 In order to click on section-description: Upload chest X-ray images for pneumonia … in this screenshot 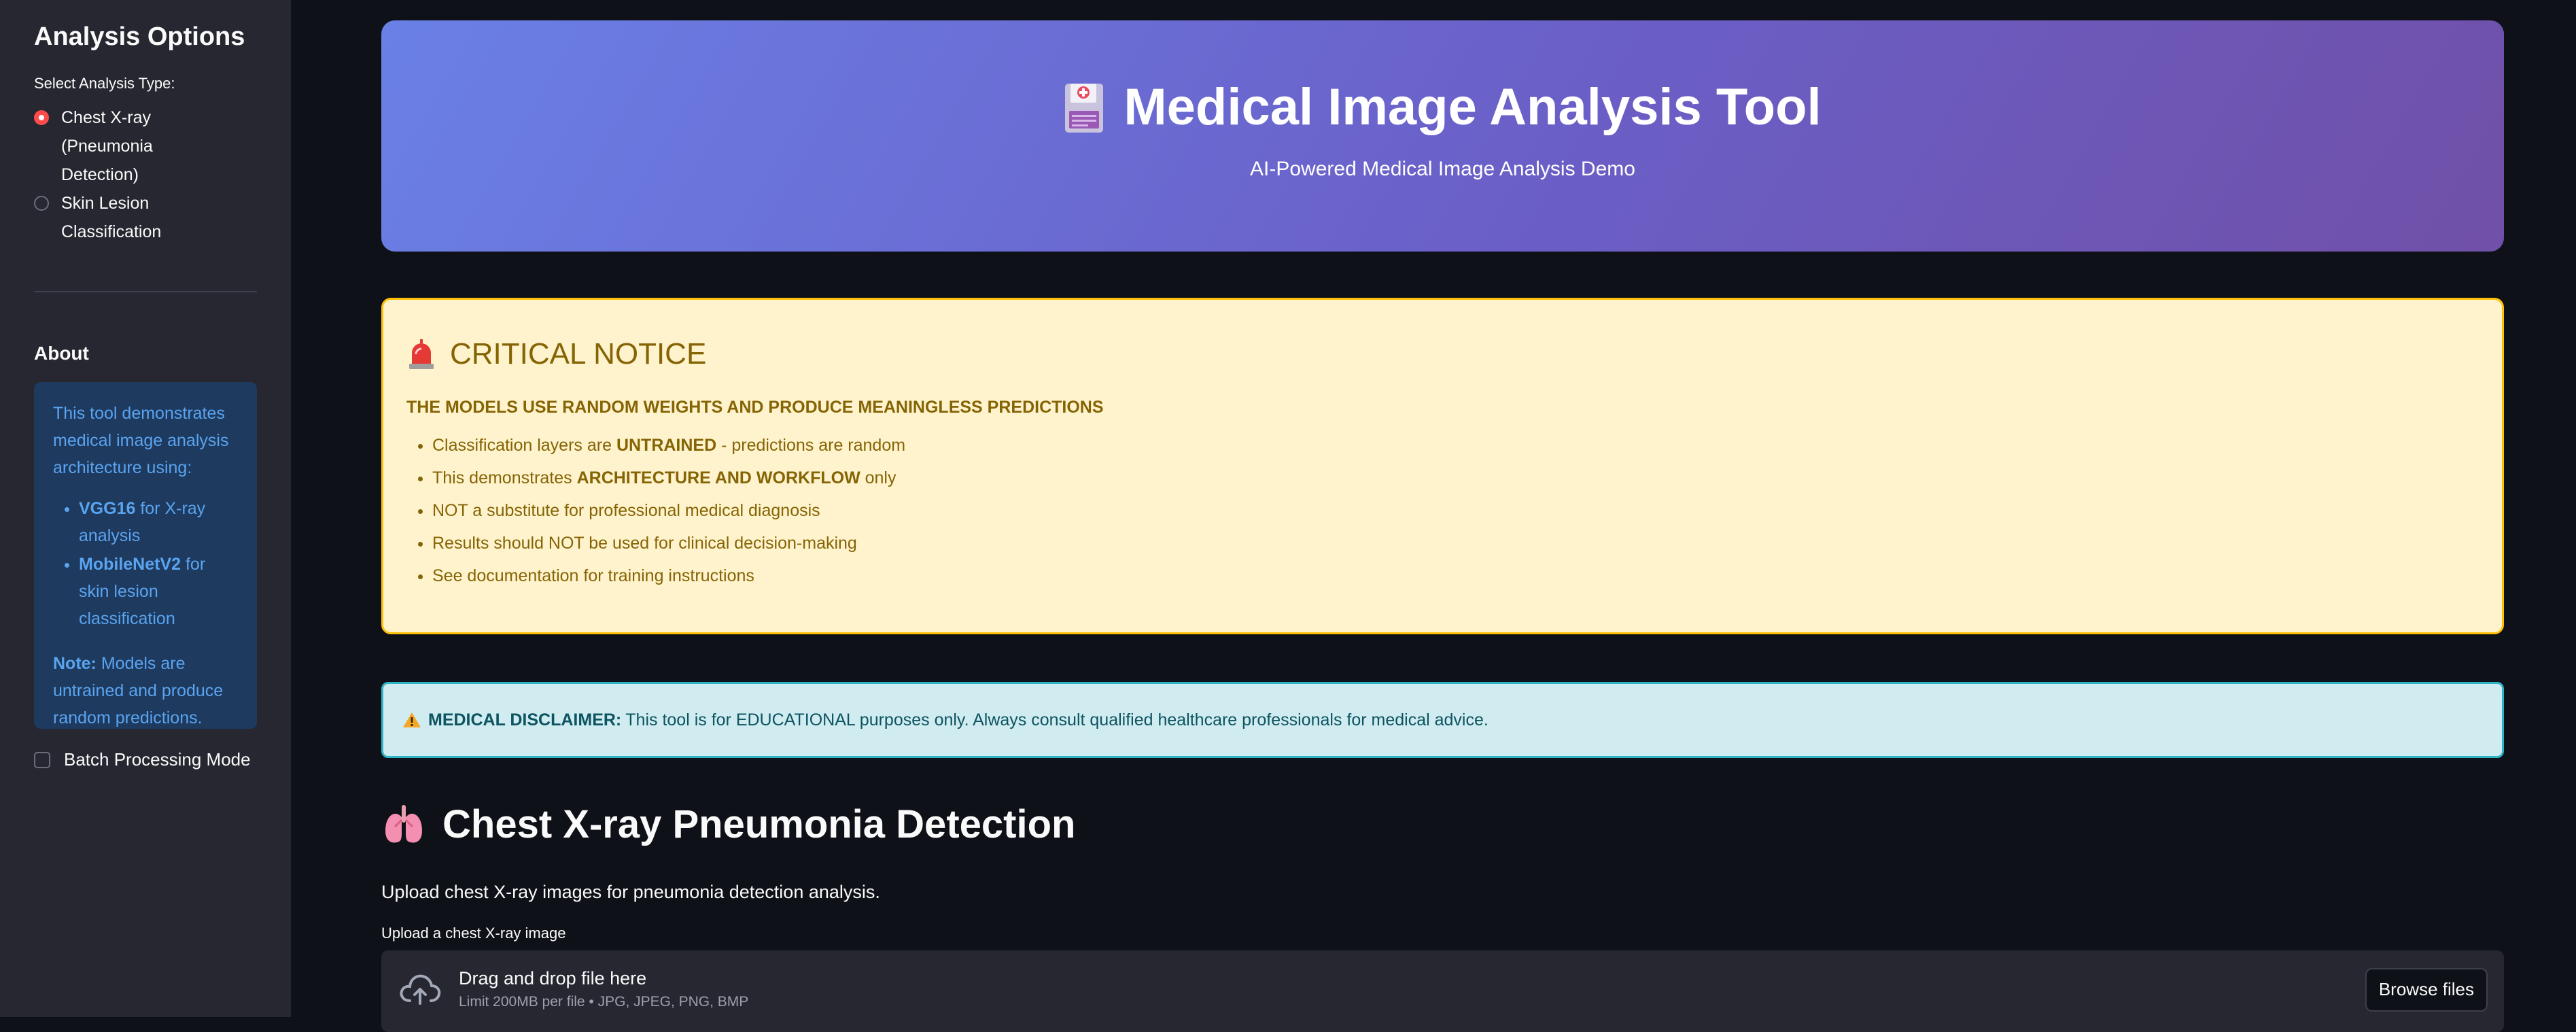, I will do `click(630, 891)`.